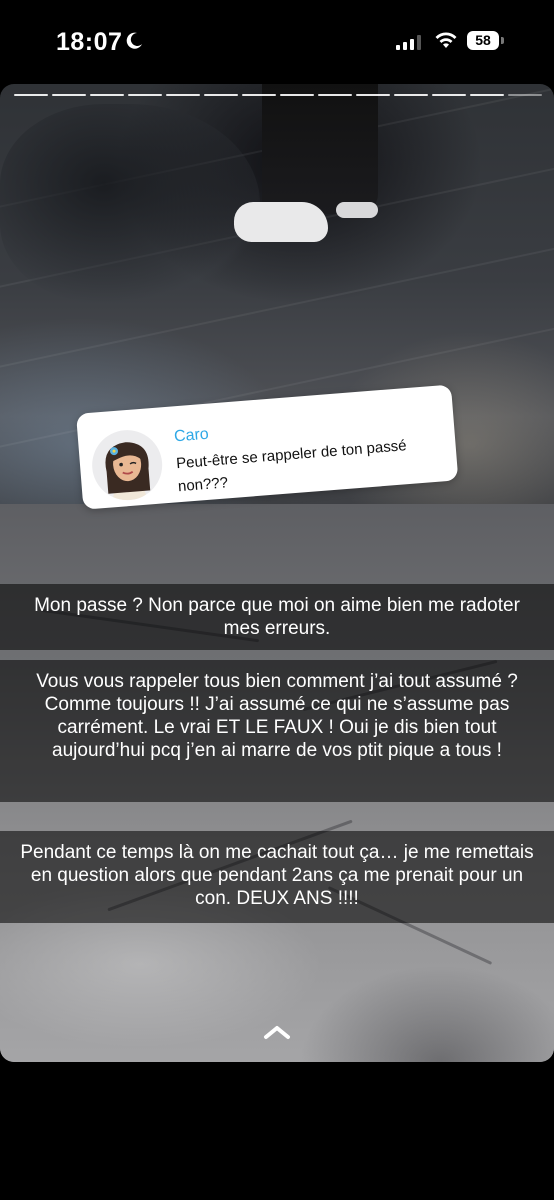  I want to click on reply-author-name: Caro, so click(191, 435).